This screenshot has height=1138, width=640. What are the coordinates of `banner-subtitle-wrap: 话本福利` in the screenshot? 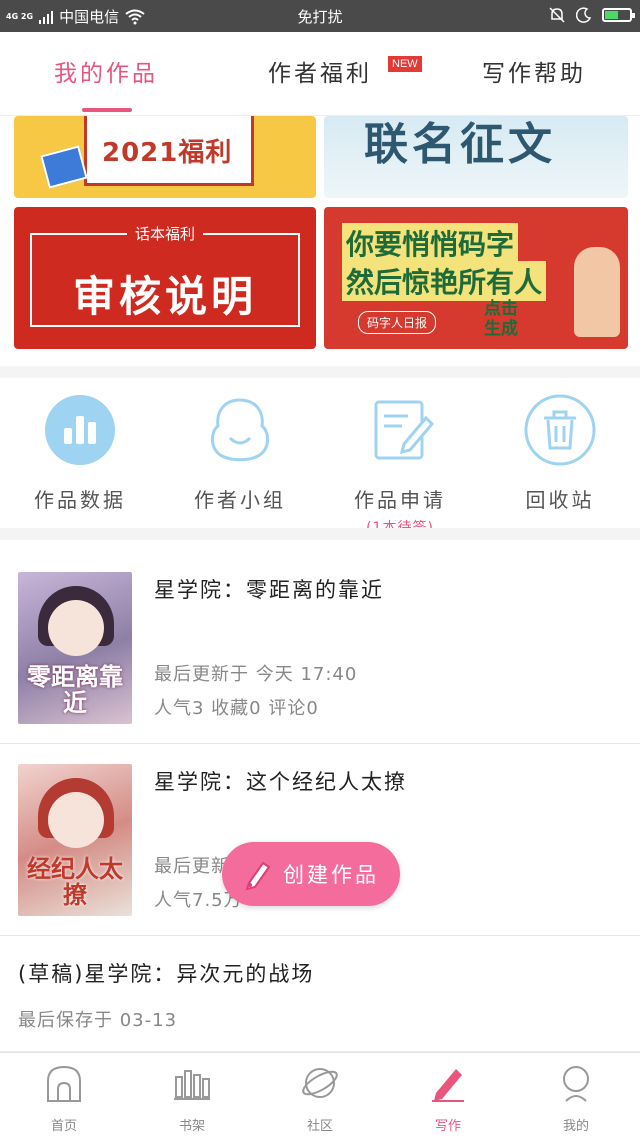 It's located at (165, 239).